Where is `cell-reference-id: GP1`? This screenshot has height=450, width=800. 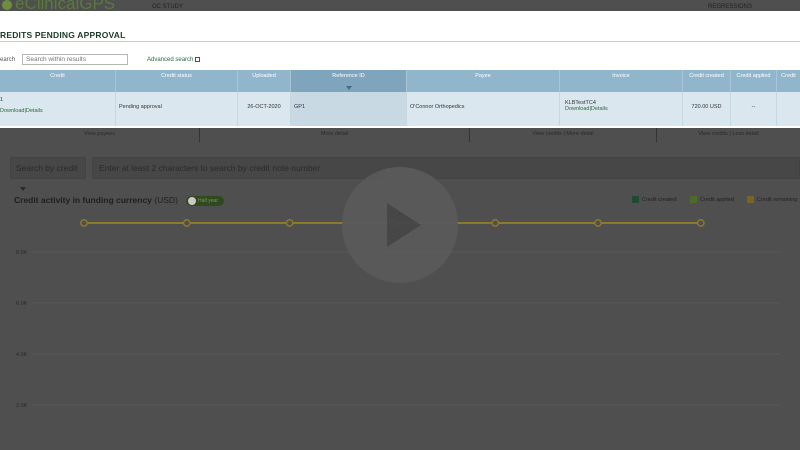
cell-reference-id: GP1 is located at coordinates (349, 109).